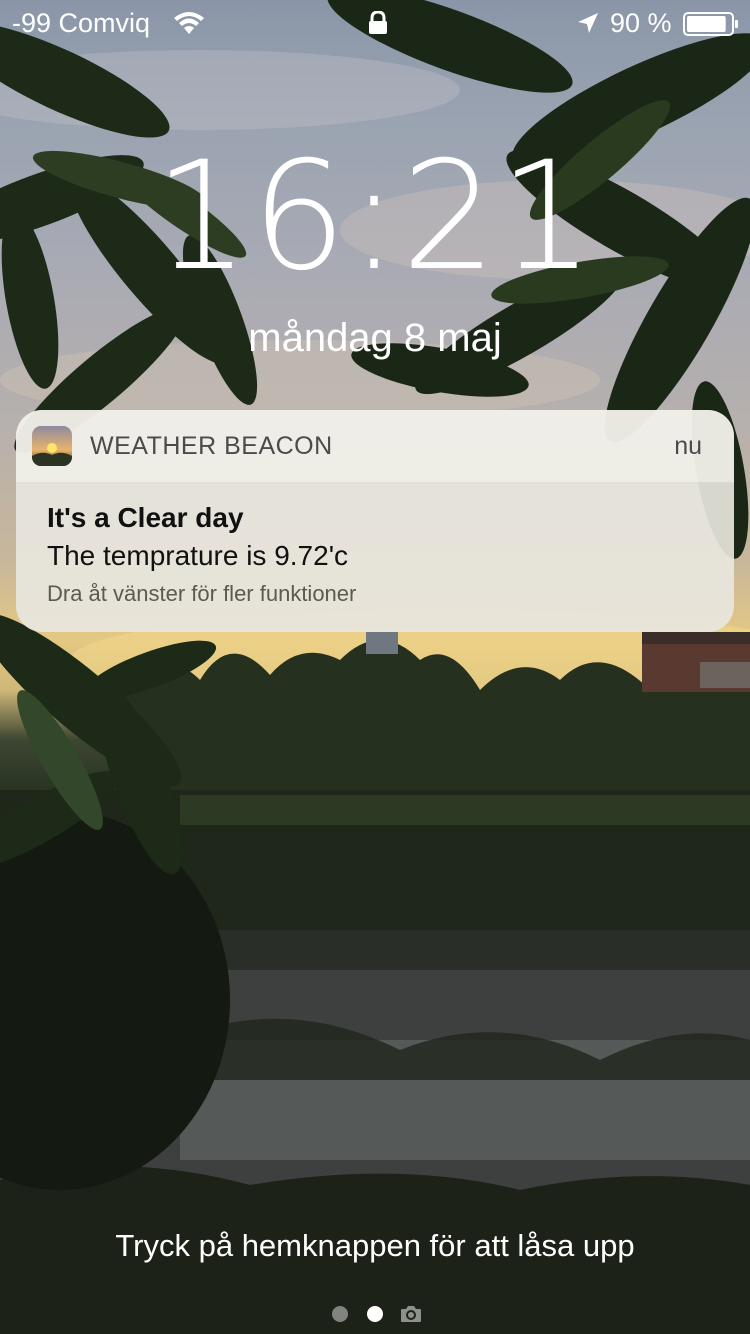 The image size is (750, 1334). Describe the element at coordinates (710, 24) in the screenshot. I see `battery-icon` at that location.